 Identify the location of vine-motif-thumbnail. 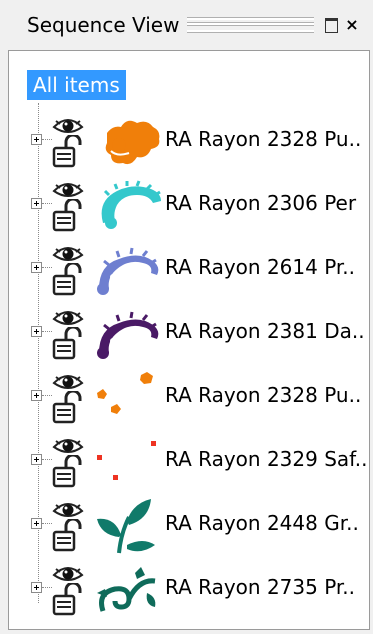
(127, 591).